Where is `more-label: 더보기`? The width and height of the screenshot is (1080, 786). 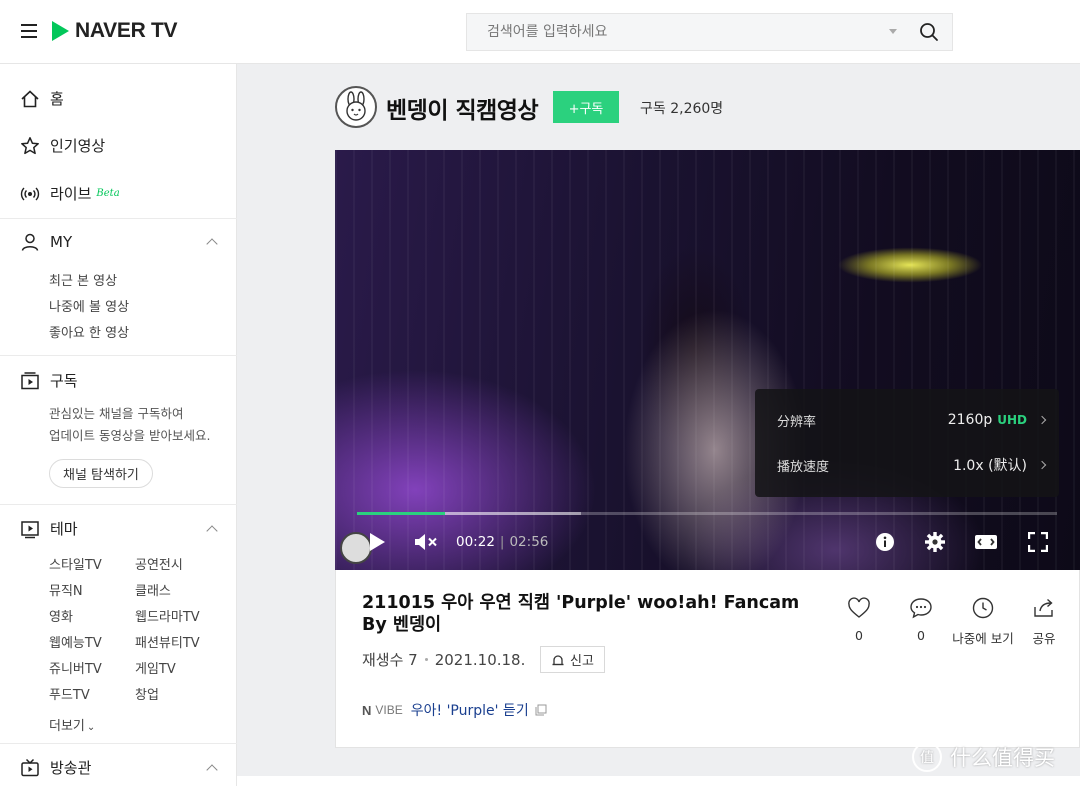
more-label: 더보기 is located at coordinates (67, 726).